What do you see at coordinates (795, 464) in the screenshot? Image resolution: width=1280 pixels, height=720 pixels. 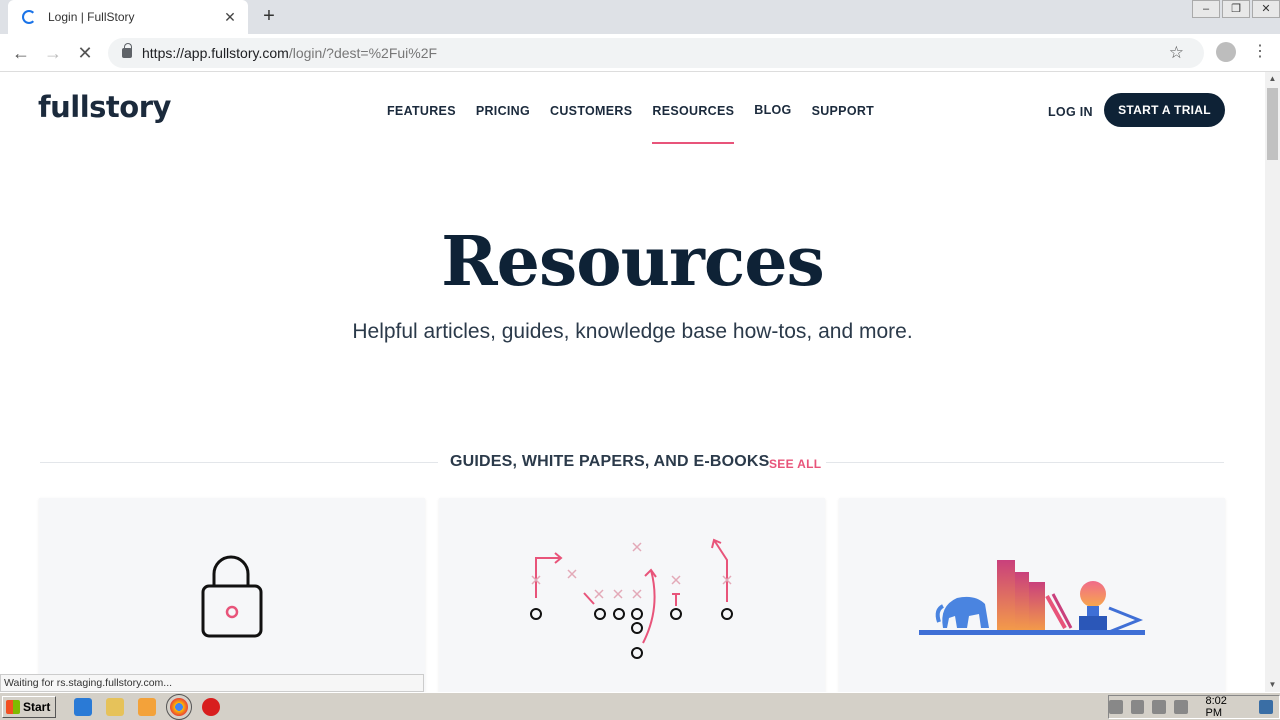 I see `see-all-link: SEE ALL` at bounding box center [795, 464].